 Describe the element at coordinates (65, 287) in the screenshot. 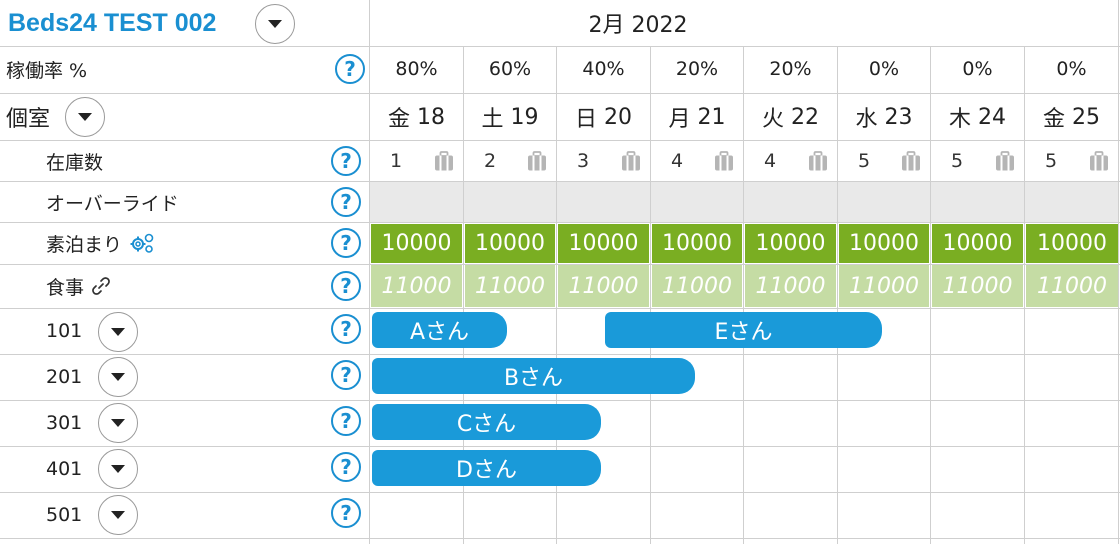

I see `meal-label-text: 食事` at that location.